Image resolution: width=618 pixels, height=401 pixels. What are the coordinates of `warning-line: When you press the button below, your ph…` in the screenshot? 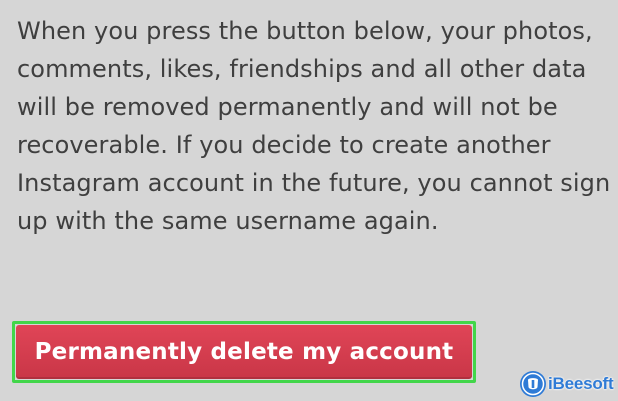 It's located at (305, 31).